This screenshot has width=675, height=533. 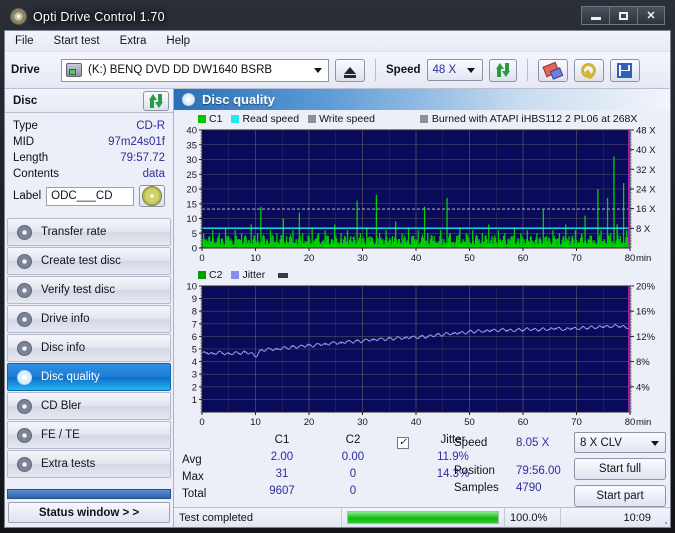 I want to click on eject-button, so click(x=350, y=70).